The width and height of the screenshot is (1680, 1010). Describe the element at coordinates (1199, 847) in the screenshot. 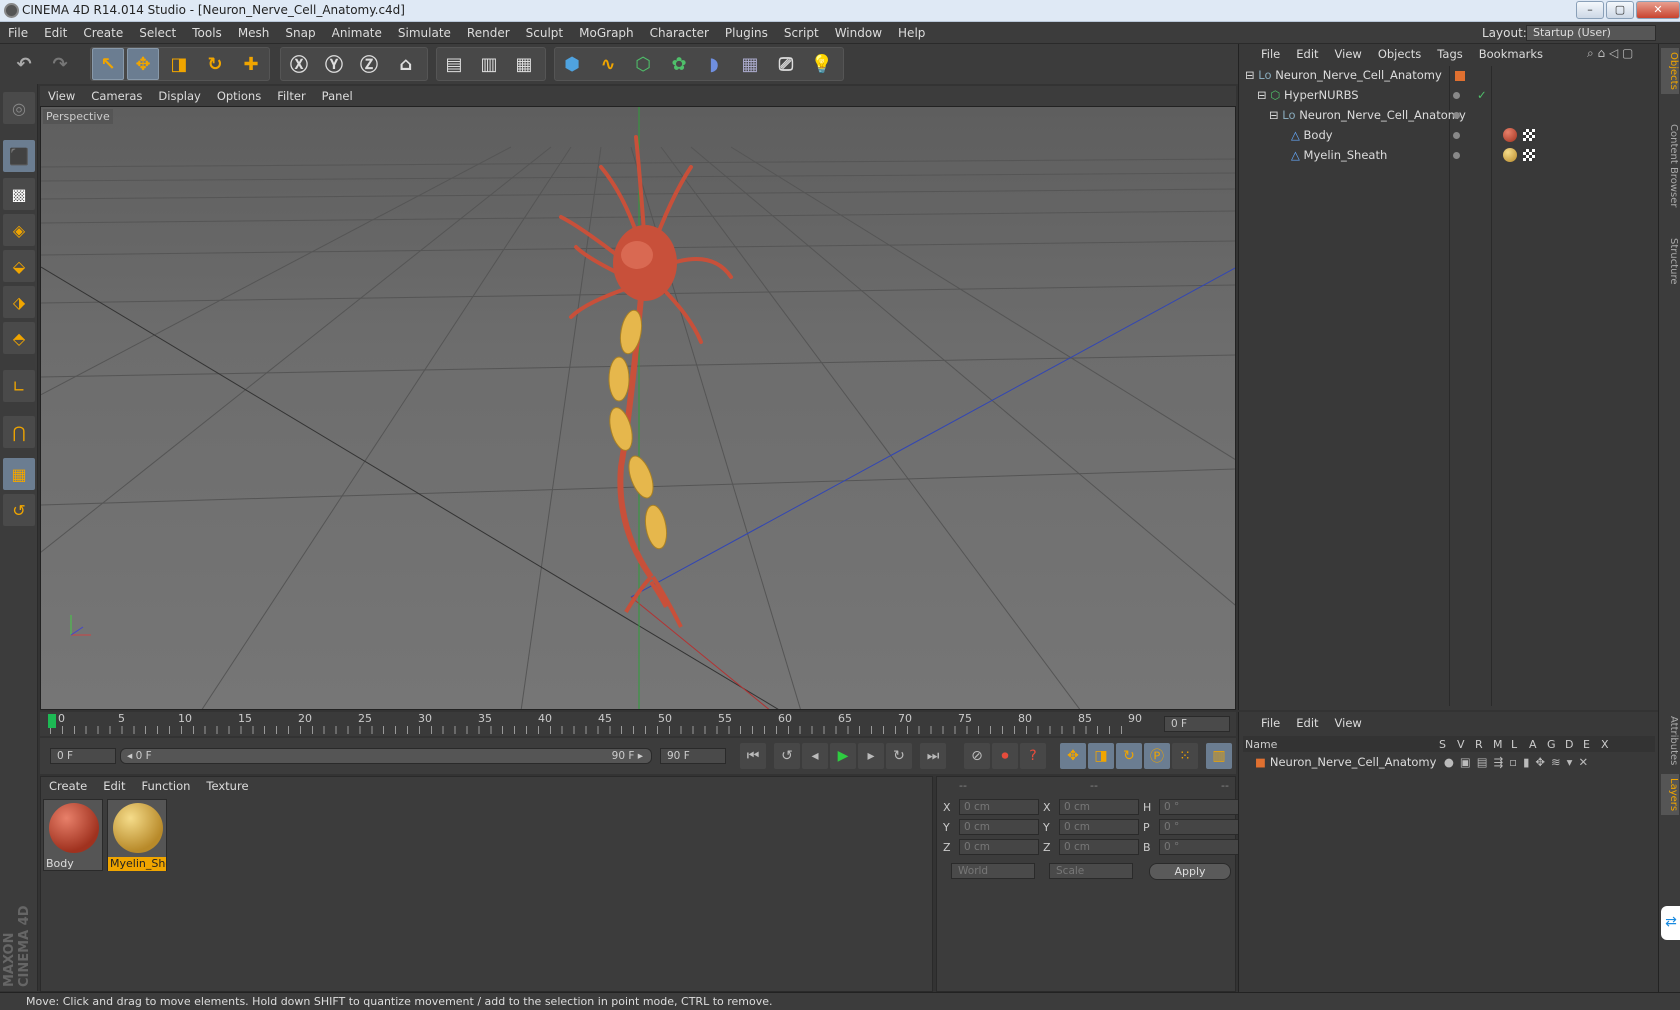

I see `rot-b-field: 0 °` at that location.